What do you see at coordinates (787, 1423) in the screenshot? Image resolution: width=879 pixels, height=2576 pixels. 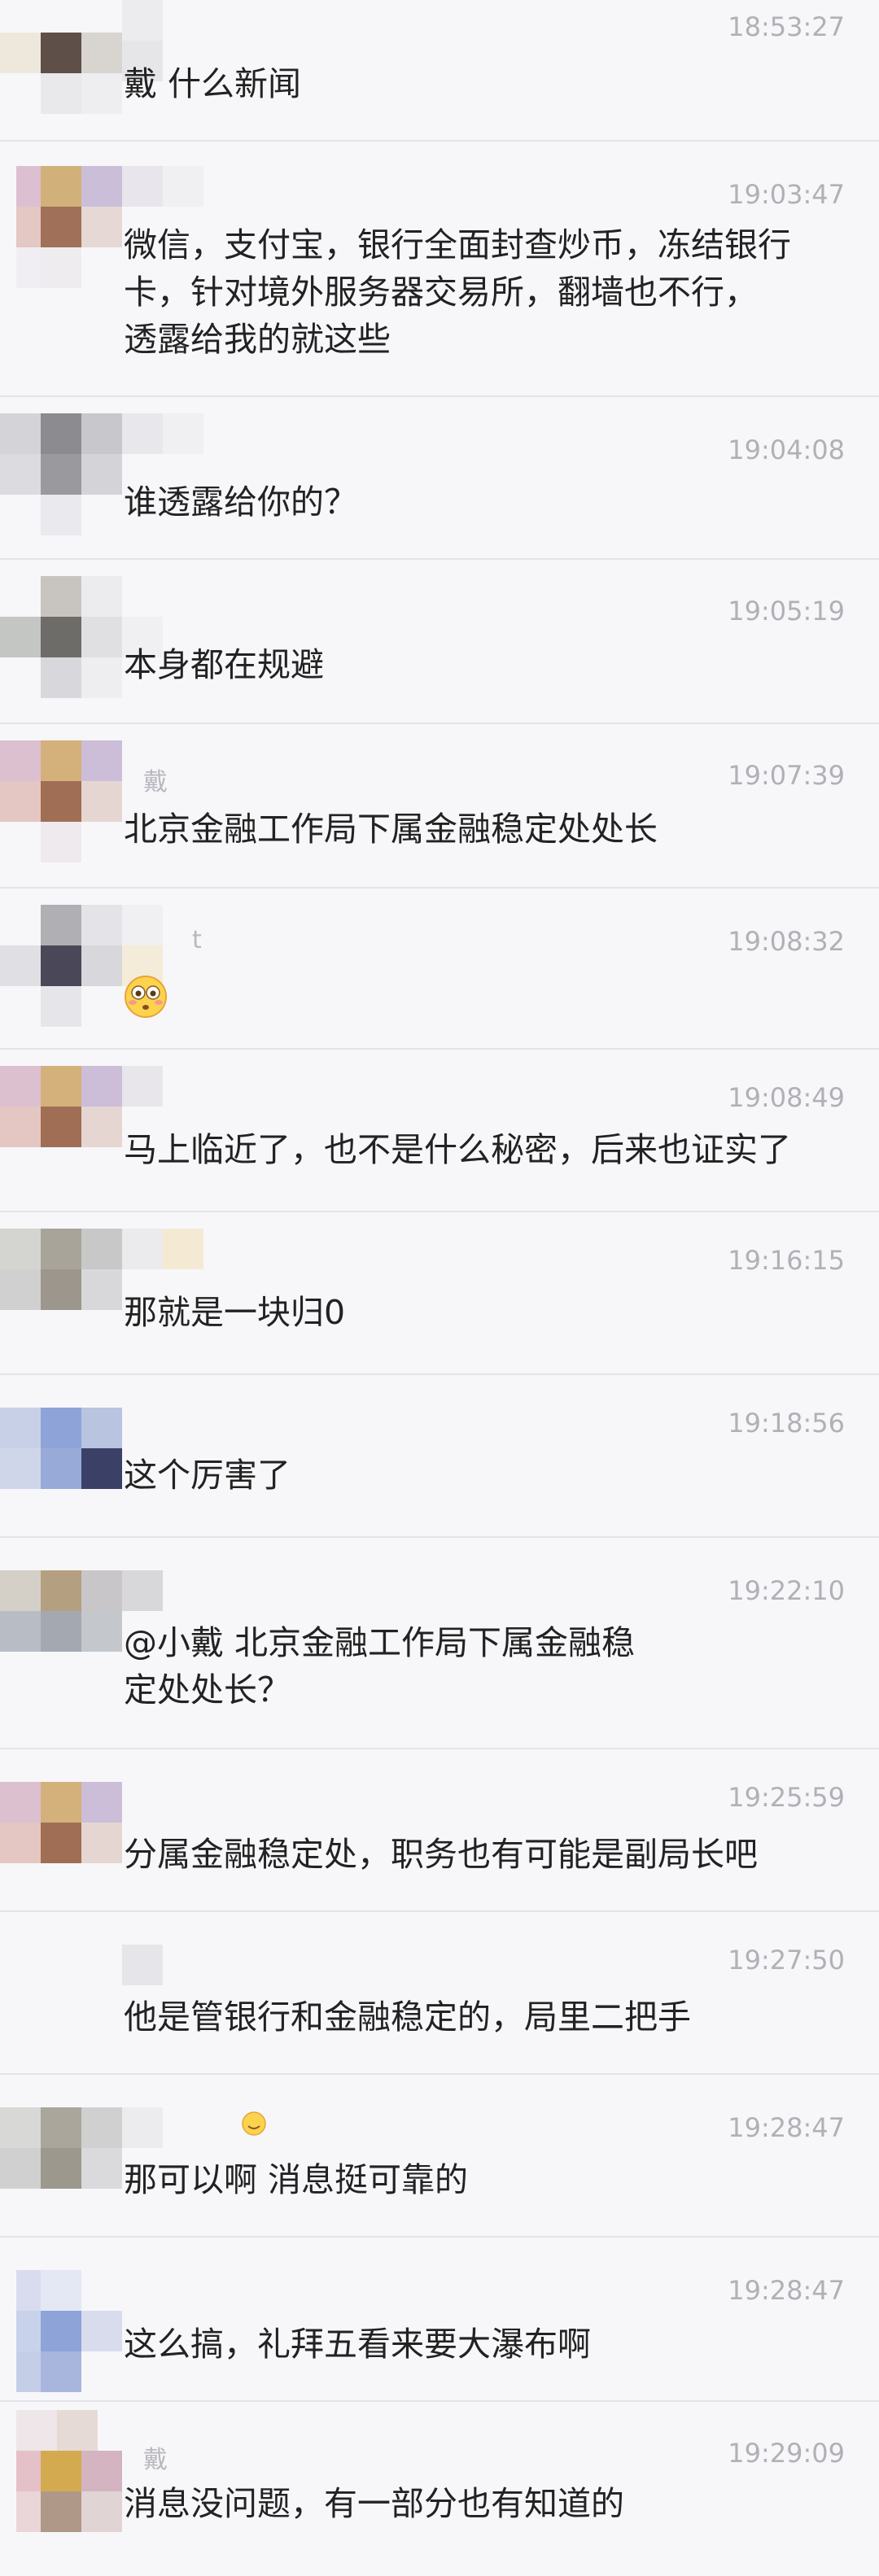 I see `message-time: 19:18:56` at bounding box center [787, 1423].